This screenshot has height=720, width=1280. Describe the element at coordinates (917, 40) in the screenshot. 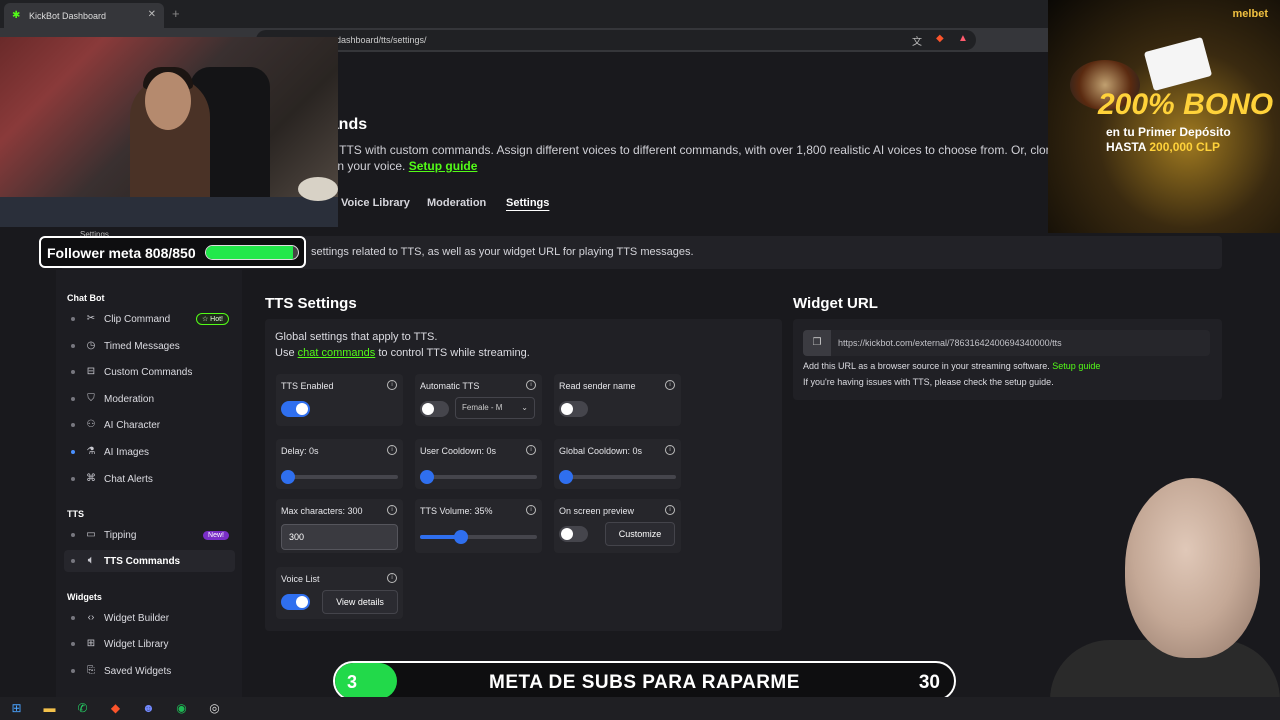

I see `translate-icon: 文` at that location.